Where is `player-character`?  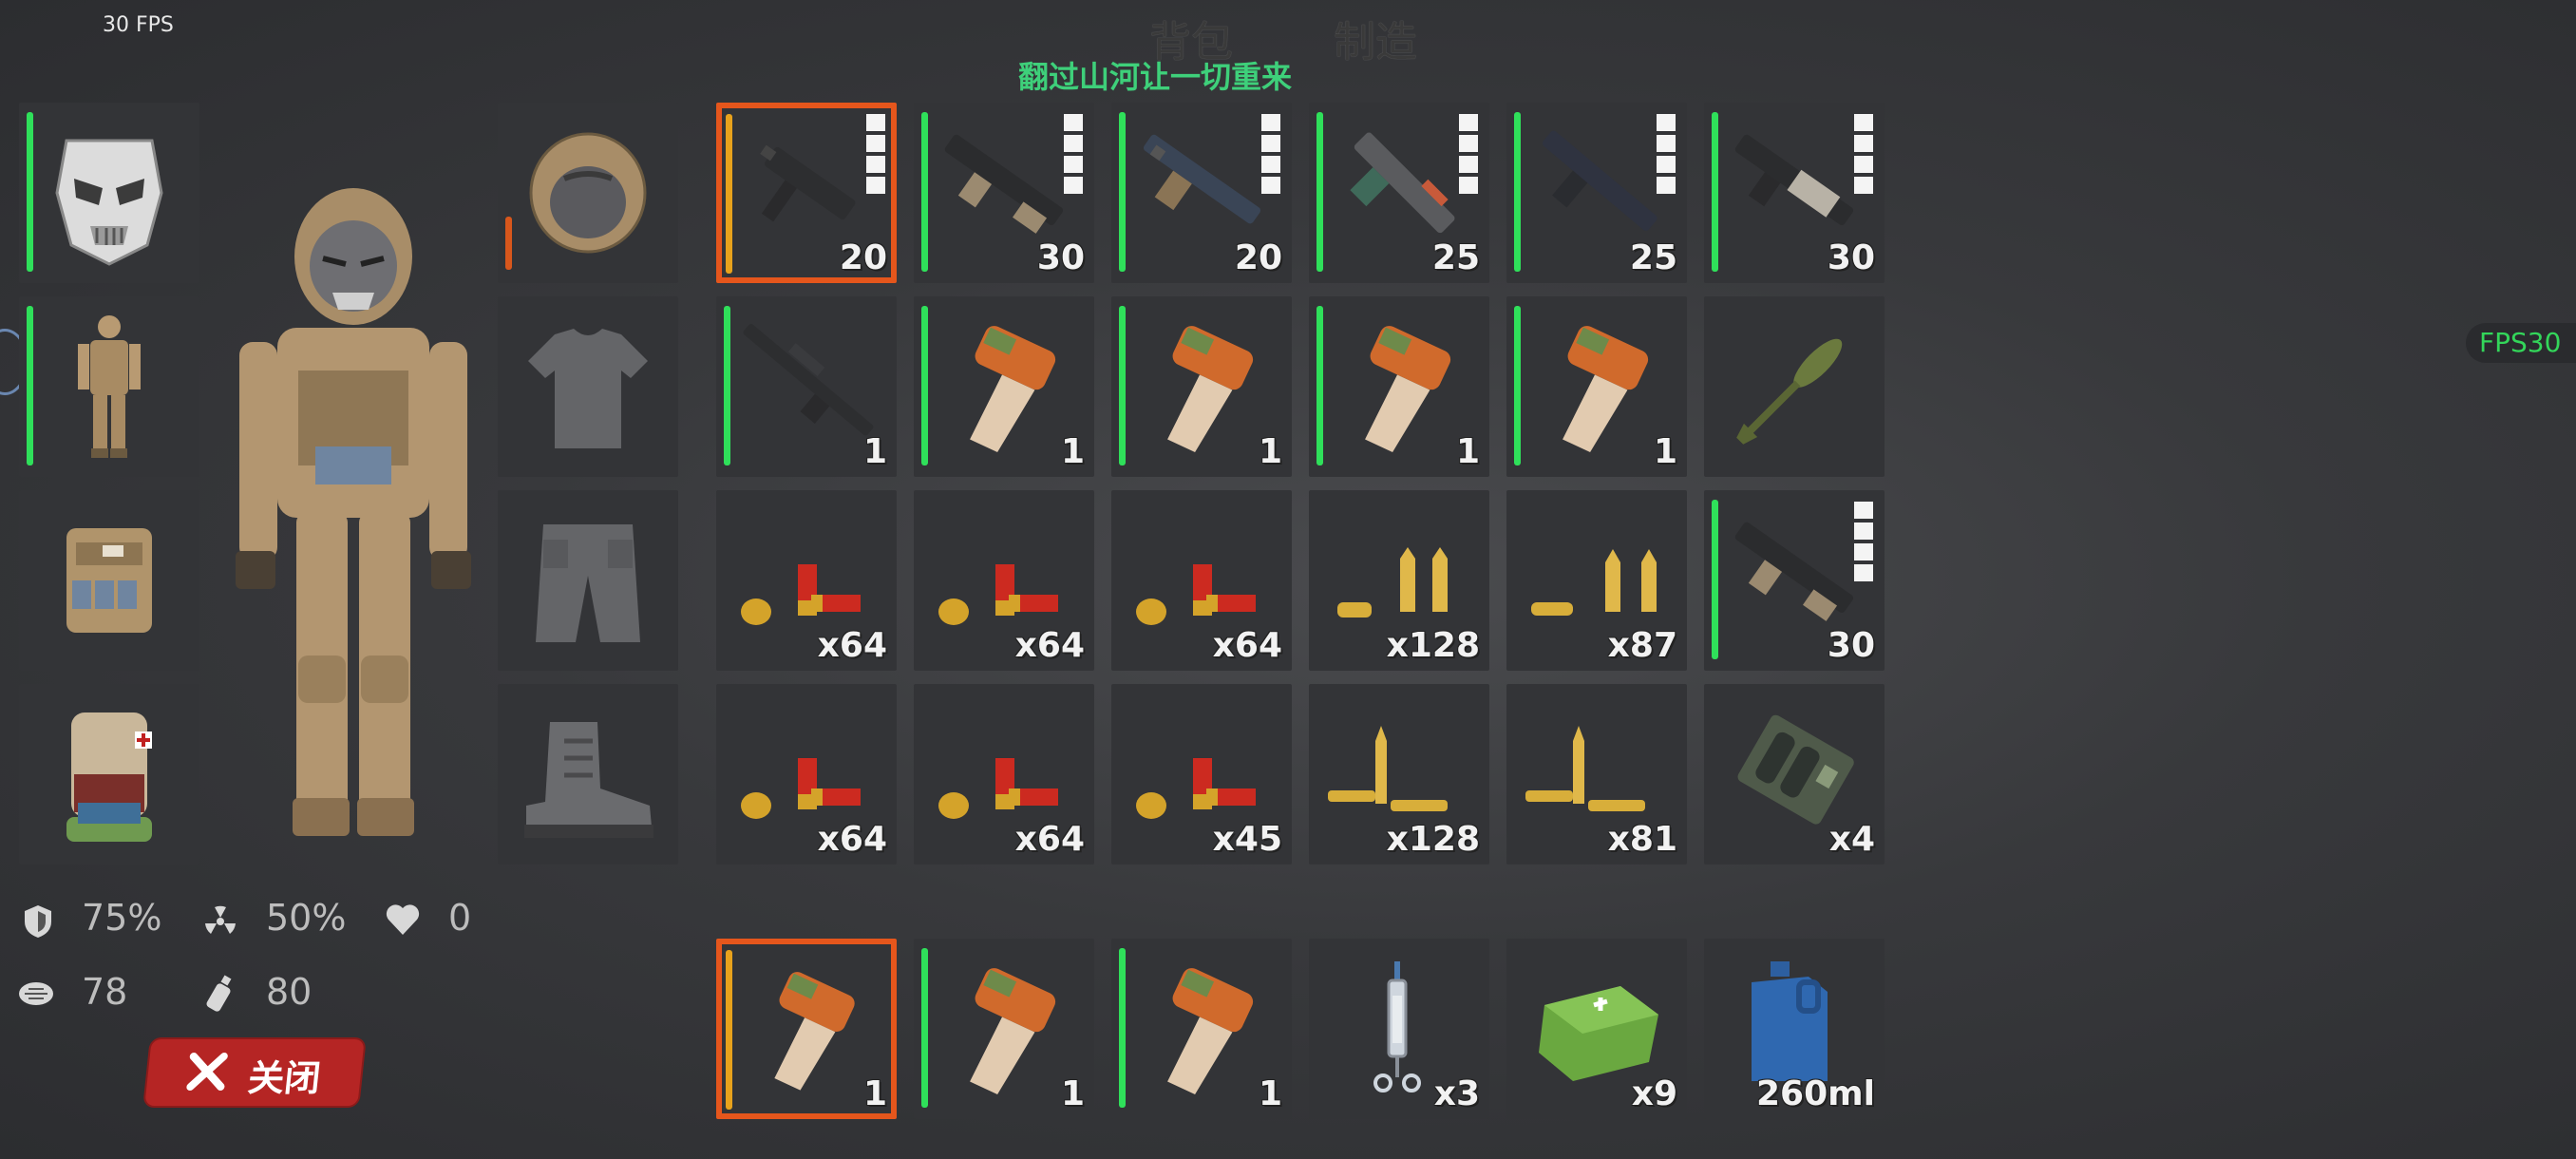
player-character is located at coordinates (353, 512).